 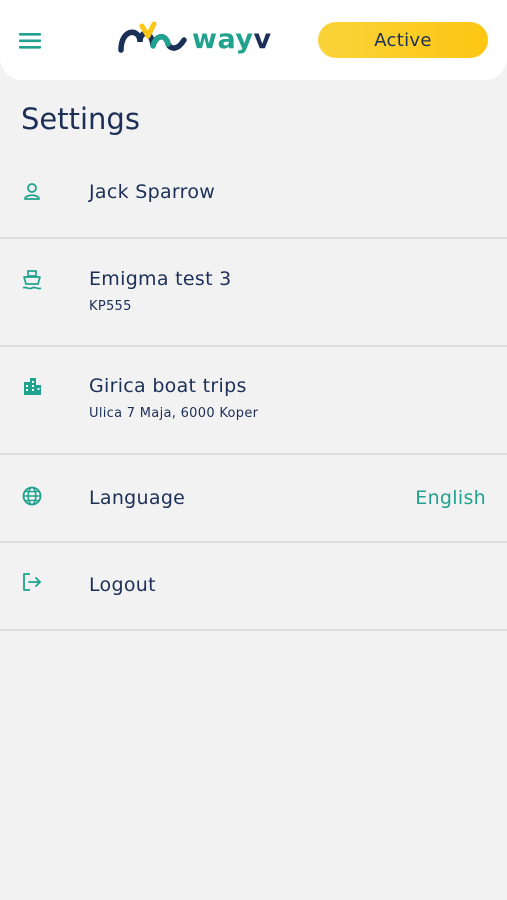 What do you see at coordinates (32, 387) in the screenshot?
I see `building-icon` at bounding box center [32, 387].